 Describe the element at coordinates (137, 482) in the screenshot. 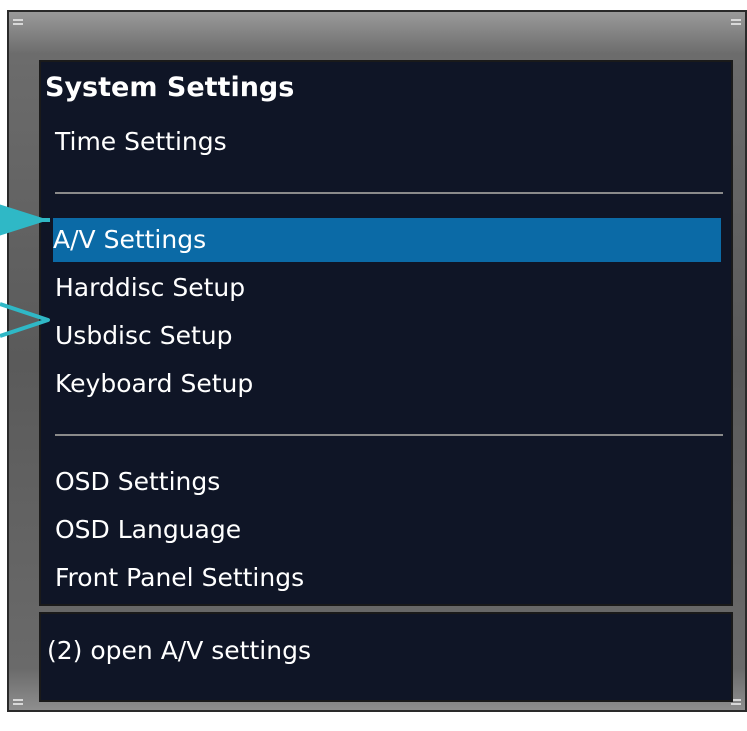

I see `menu-item-osd-settings: OSD Settings` at that location.